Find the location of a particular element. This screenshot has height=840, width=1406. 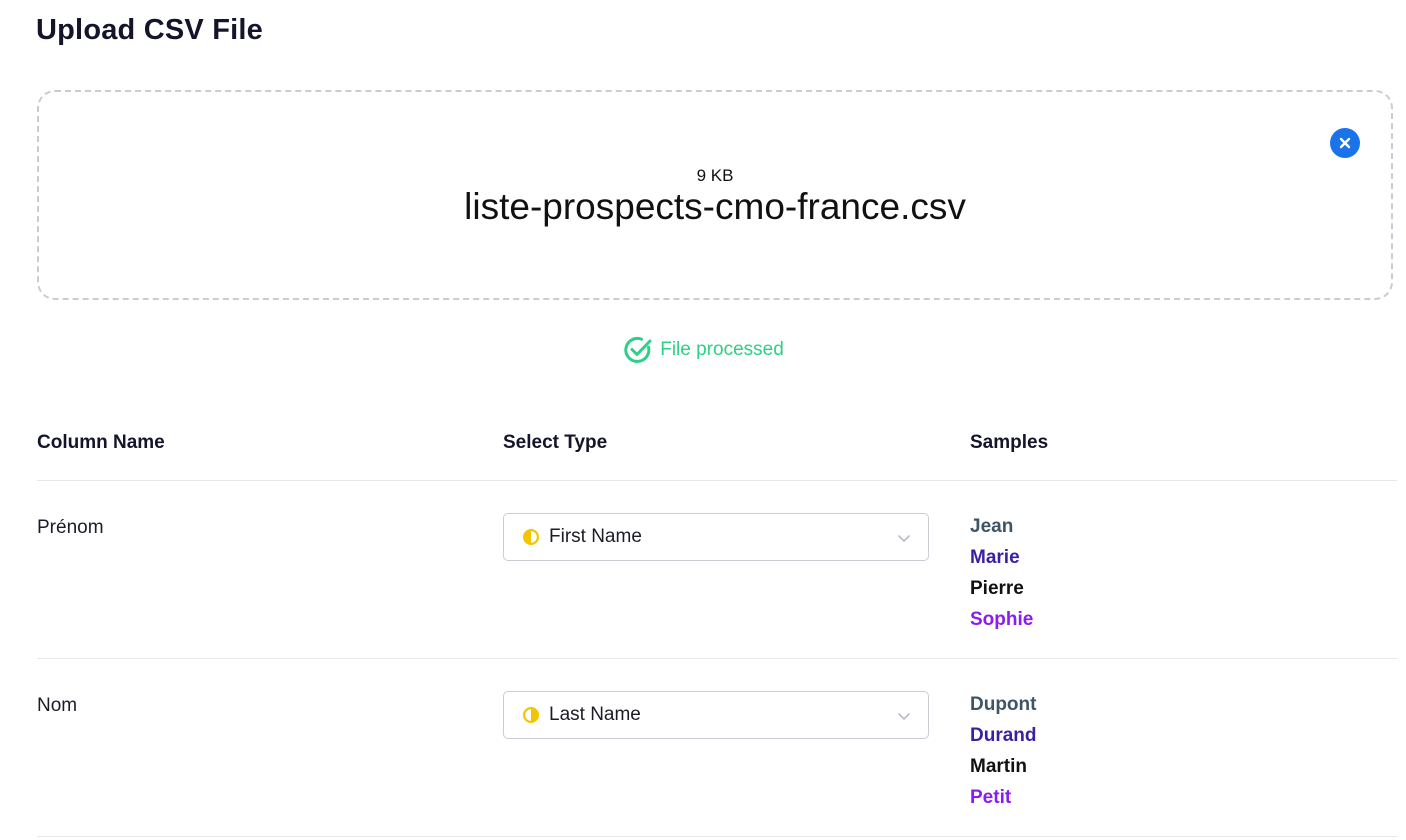

status-text: File processed is located at coordinates (722, 349).